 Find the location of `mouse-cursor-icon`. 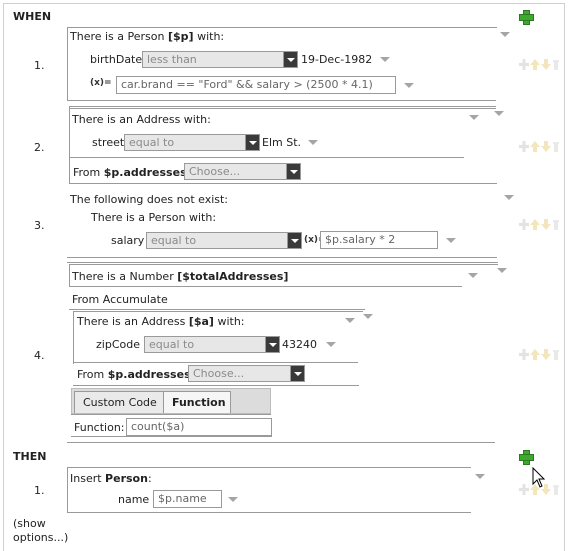

mouse-cursor-icon is located at coordinates (539, 477).